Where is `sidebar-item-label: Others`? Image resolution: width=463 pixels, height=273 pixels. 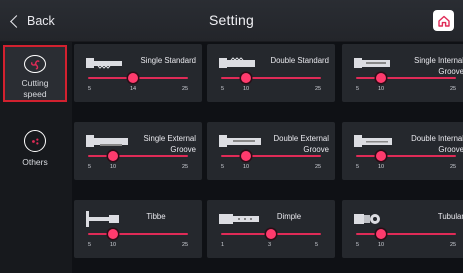
sidebar-item-label: Others is located at coordinates (35, 162).